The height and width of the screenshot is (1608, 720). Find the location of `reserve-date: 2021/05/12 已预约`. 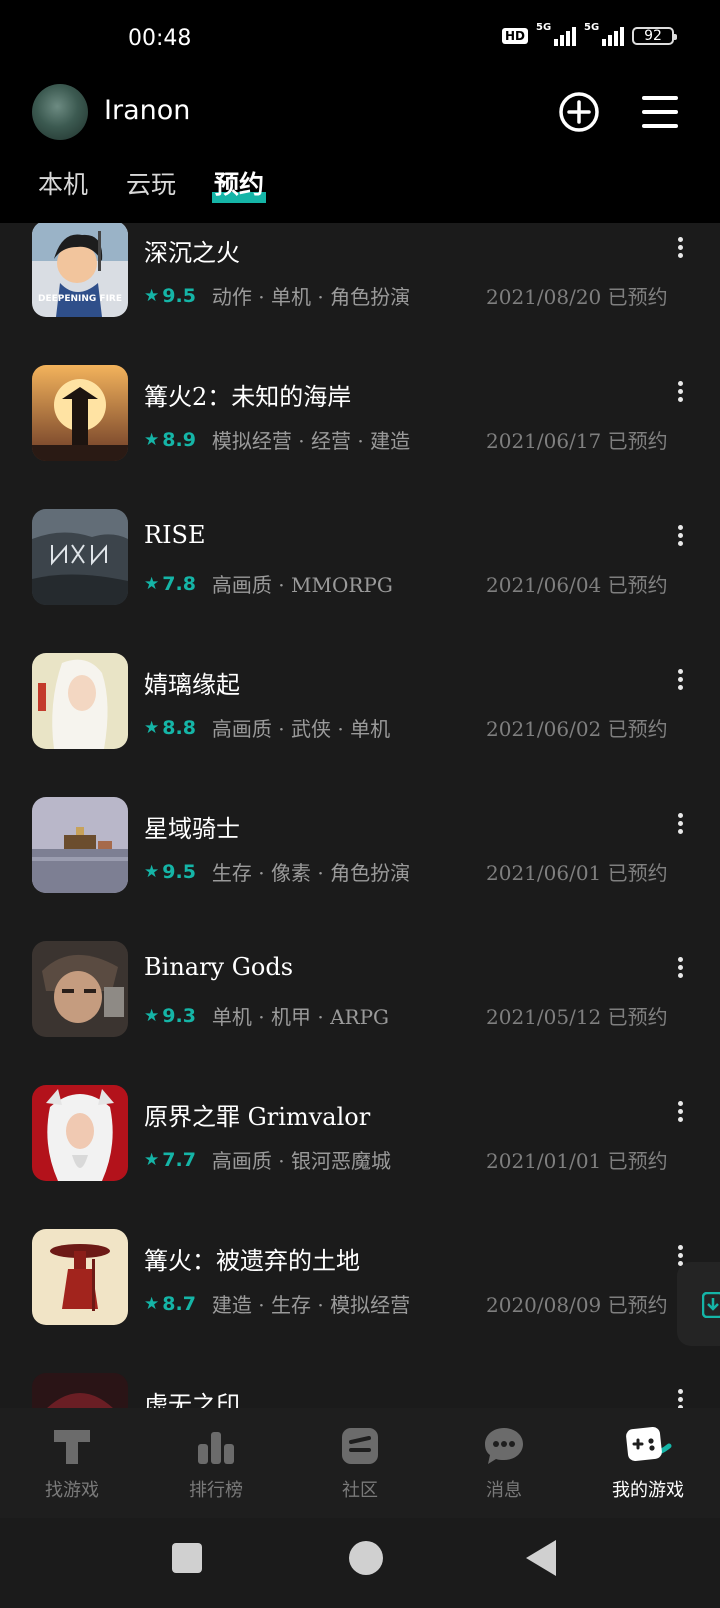

reserve-date: 2021/05/12 已预约 is located at coordinates (577, 1017).